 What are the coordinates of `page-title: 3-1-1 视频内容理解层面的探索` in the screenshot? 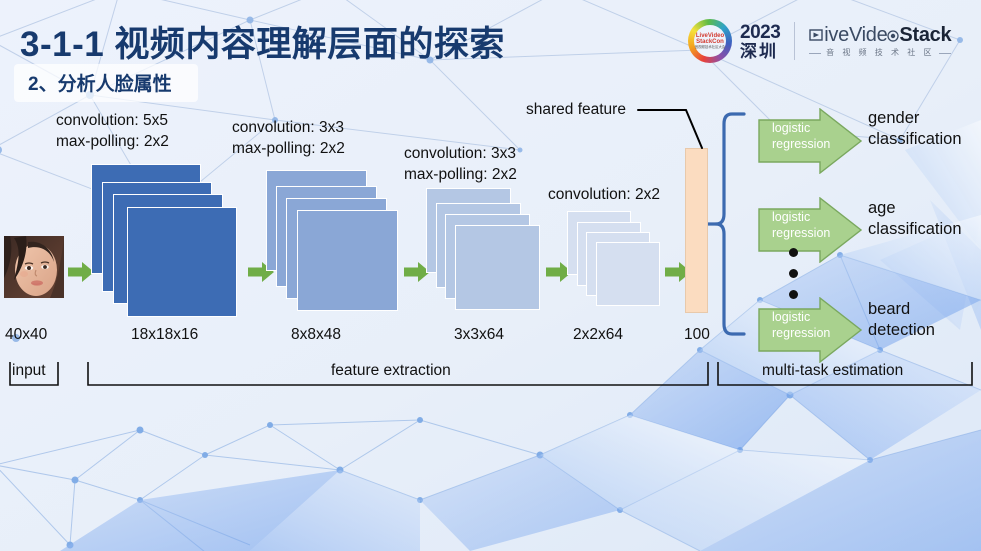 It's located at (262, 44).